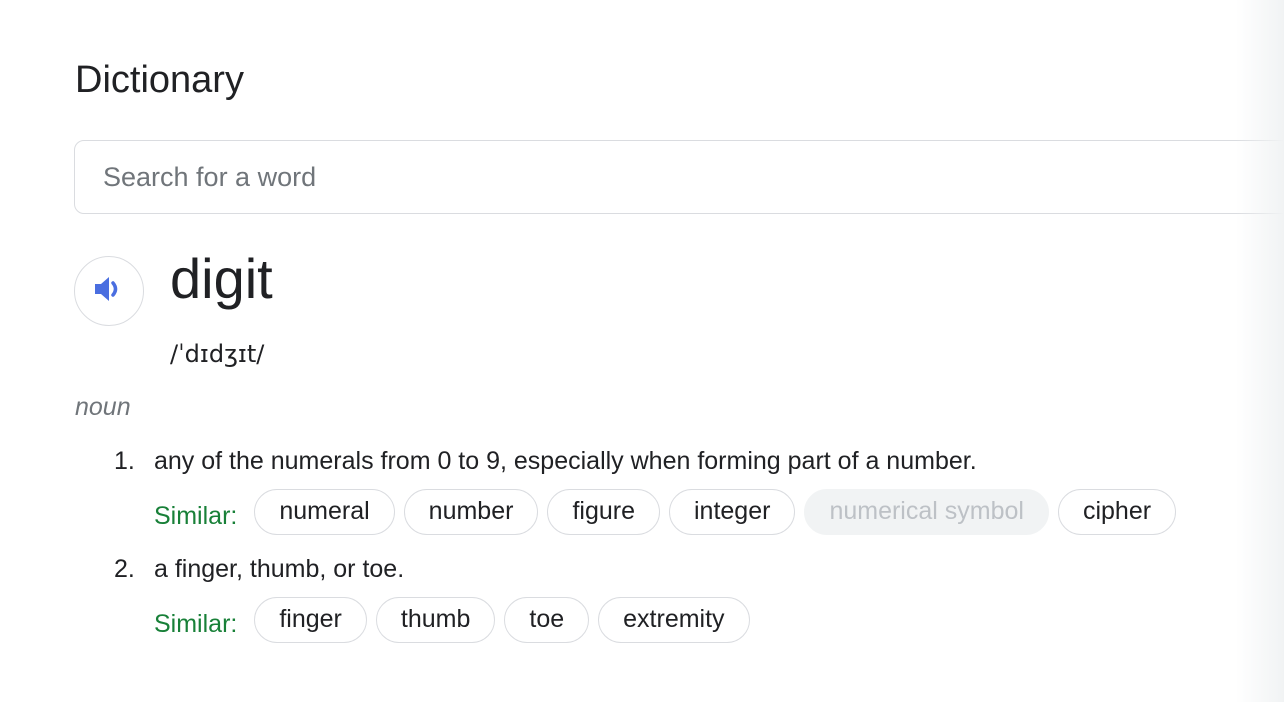 The width and height of the screenshot is (1284, 702). Describe the element at coordinates (653, 177) in the screenshot. I see `search-input` at that location.